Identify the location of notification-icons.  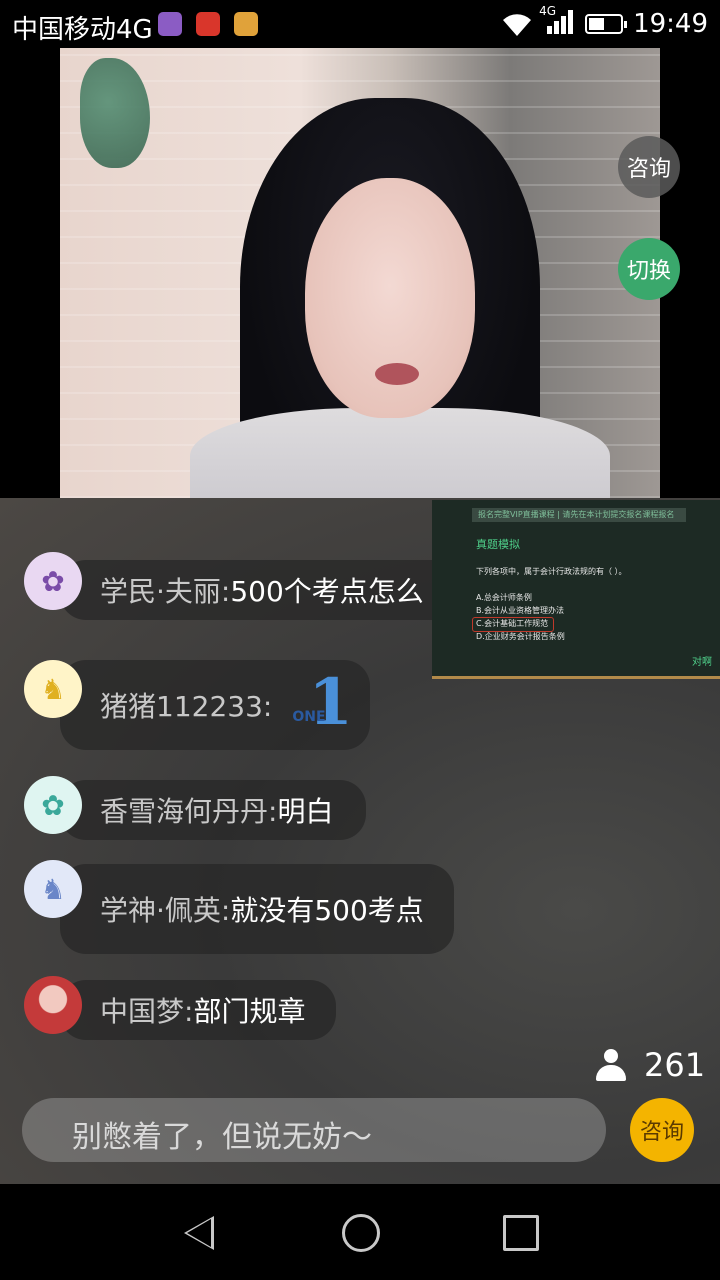
(208, 24).